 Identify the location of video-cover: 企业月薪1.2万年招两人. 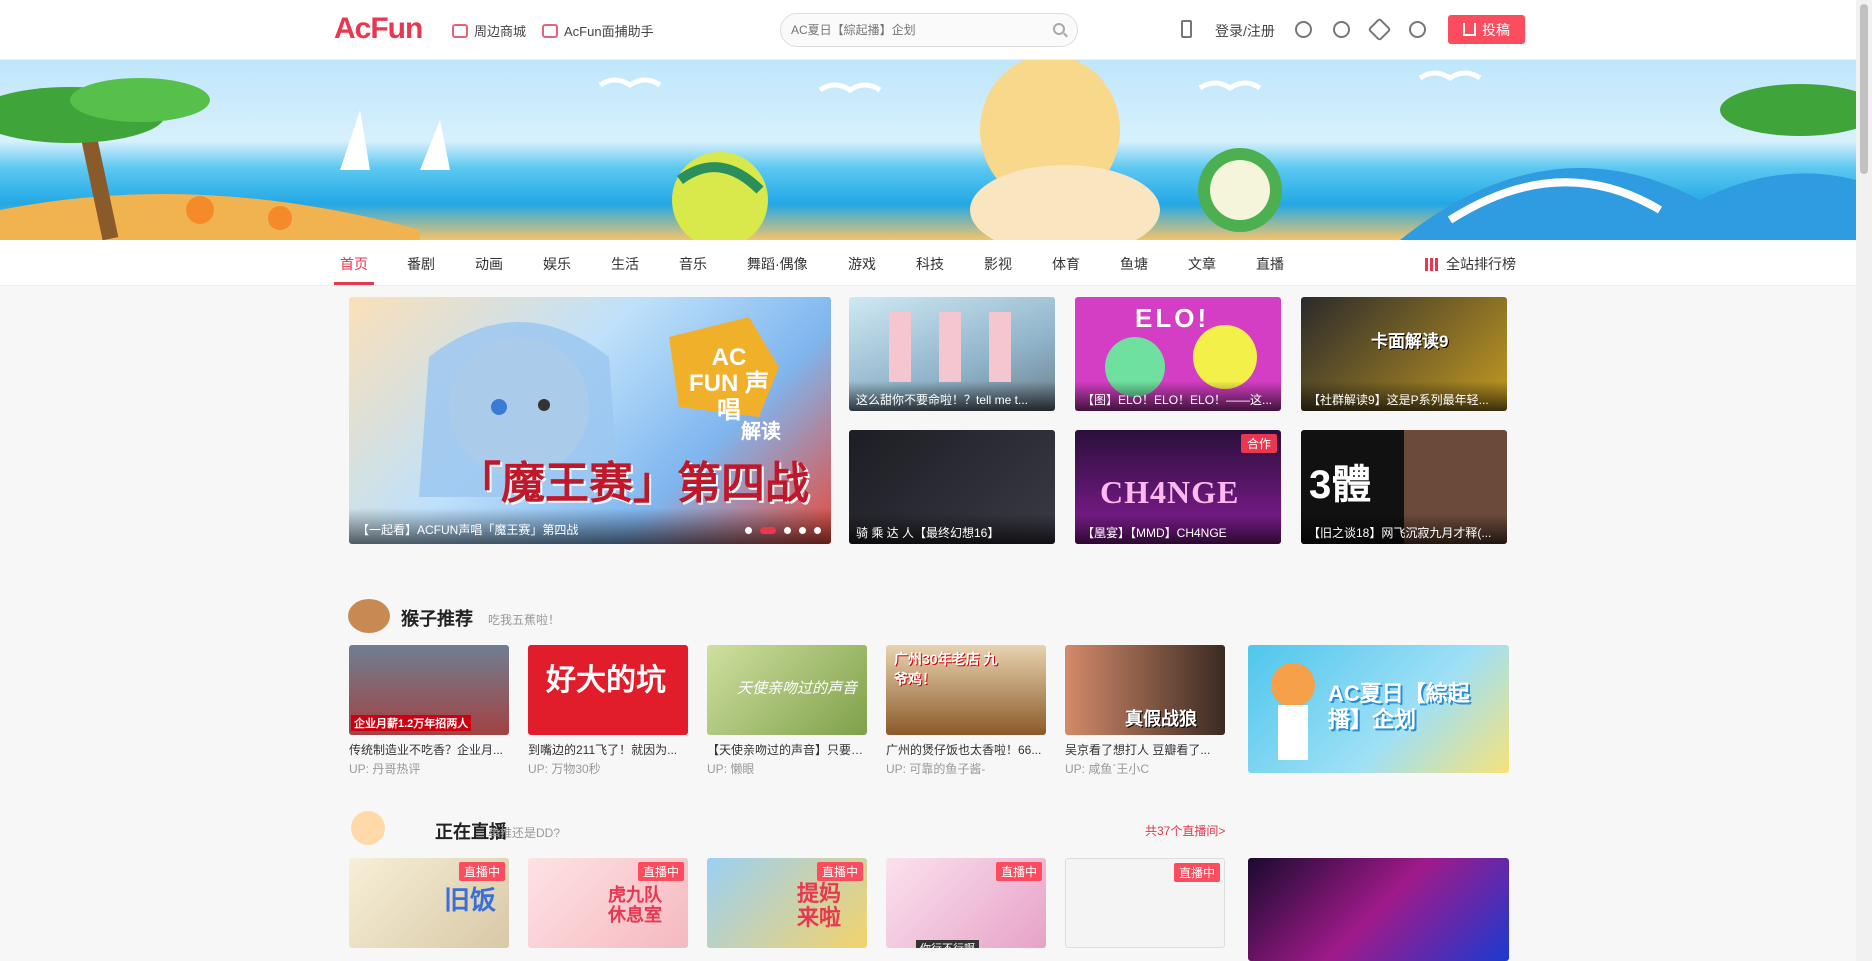
(429, 690).